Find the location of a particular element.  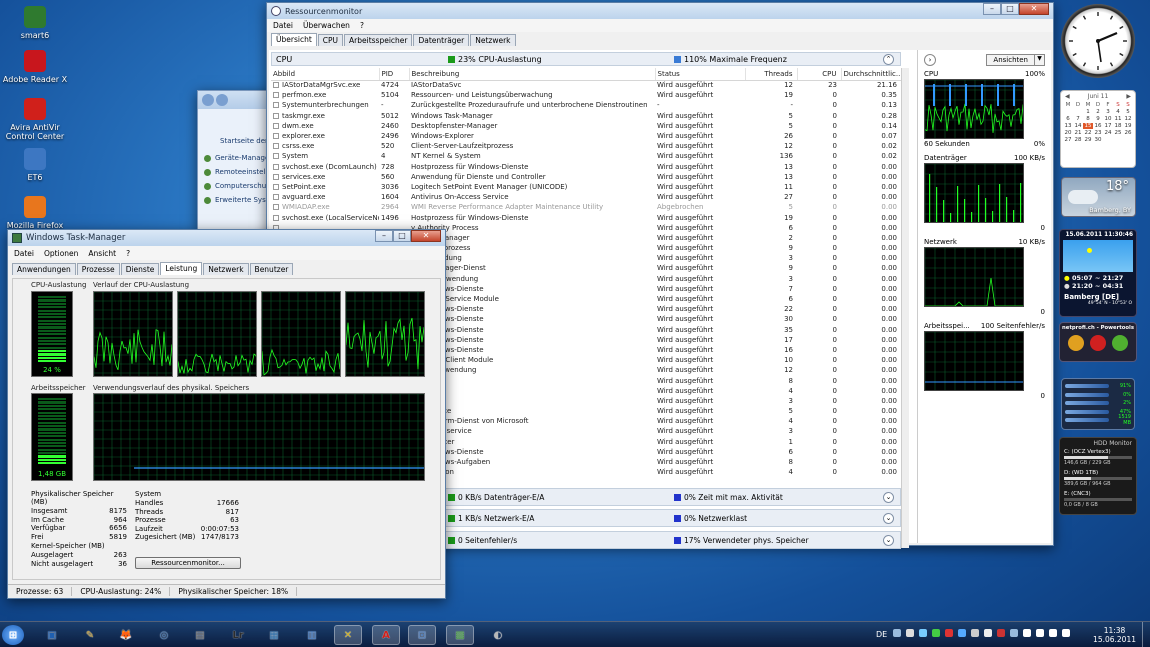

desktop-icon: smart6 is located at coordinates (35, 23).